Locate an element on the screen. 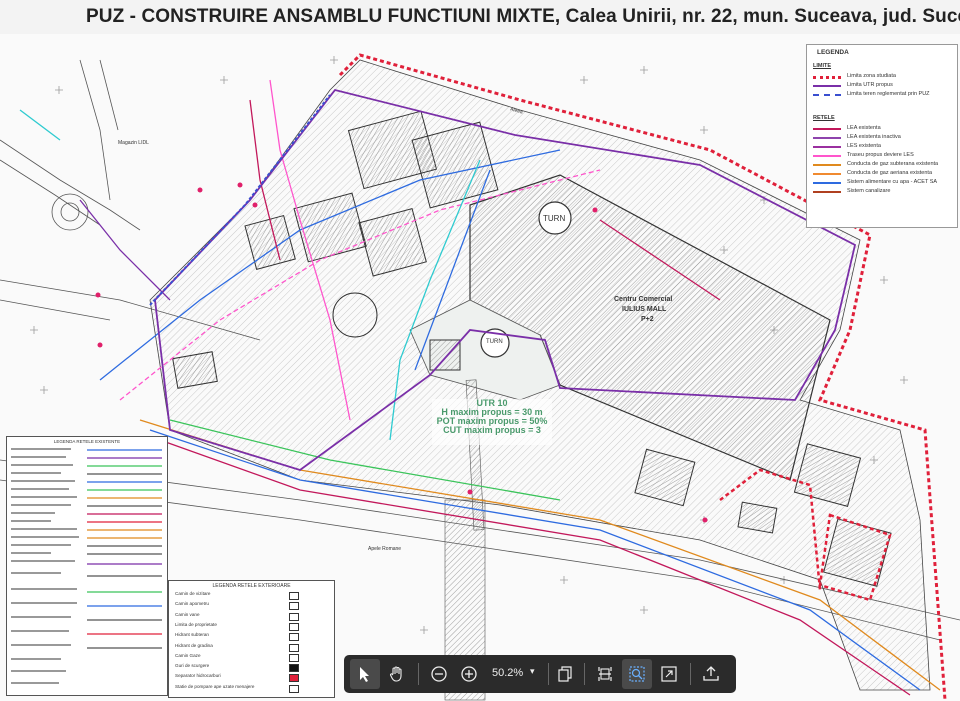 This screenshot has height=701, width=960. chevron-down-icon: ▾ is located at coordinates (532, 671).